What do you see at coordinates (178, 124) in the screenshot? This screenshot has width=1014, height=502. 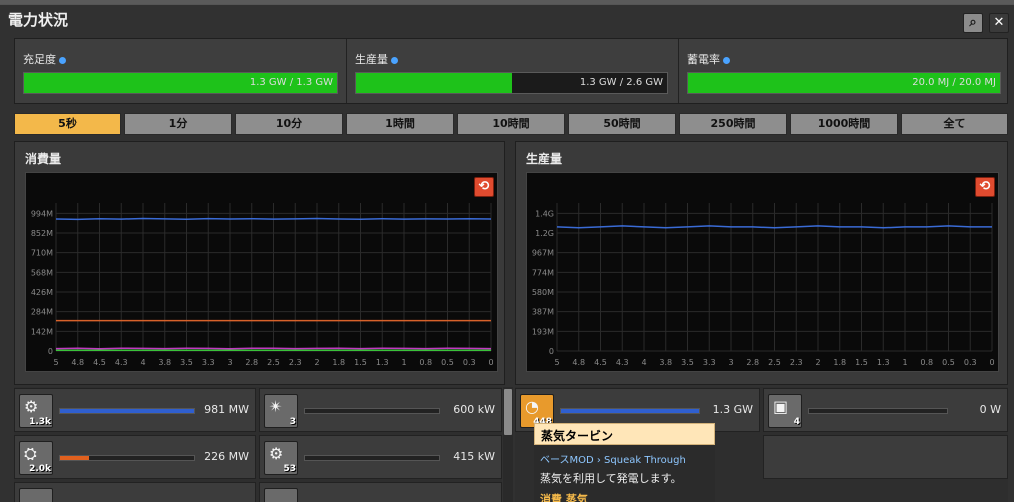 I see `tab-1m: 1分` at bounding box center [178, 124].